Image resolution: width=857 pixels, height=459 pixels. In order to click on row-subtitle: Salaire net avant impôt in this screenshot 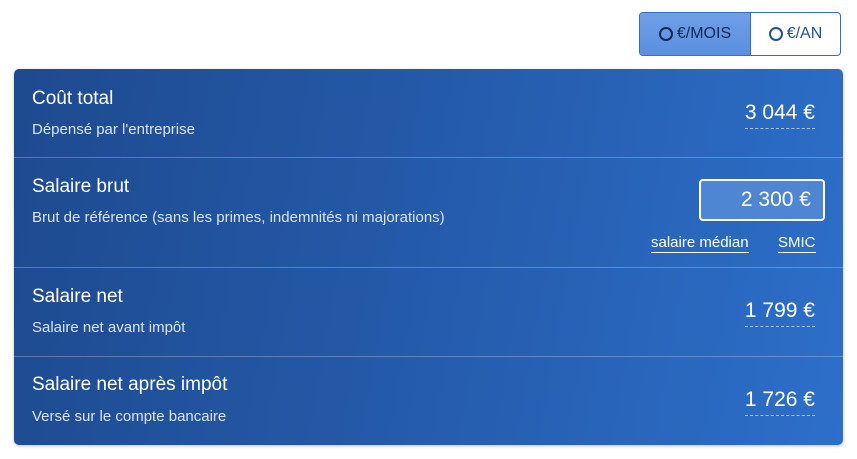, I will do `click(109, 327)`.